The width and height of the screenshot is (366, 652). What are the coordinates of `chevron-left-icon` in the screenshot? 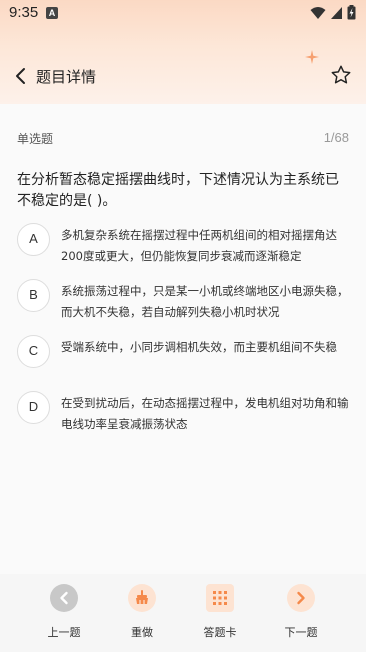 It's located at (20, 76).